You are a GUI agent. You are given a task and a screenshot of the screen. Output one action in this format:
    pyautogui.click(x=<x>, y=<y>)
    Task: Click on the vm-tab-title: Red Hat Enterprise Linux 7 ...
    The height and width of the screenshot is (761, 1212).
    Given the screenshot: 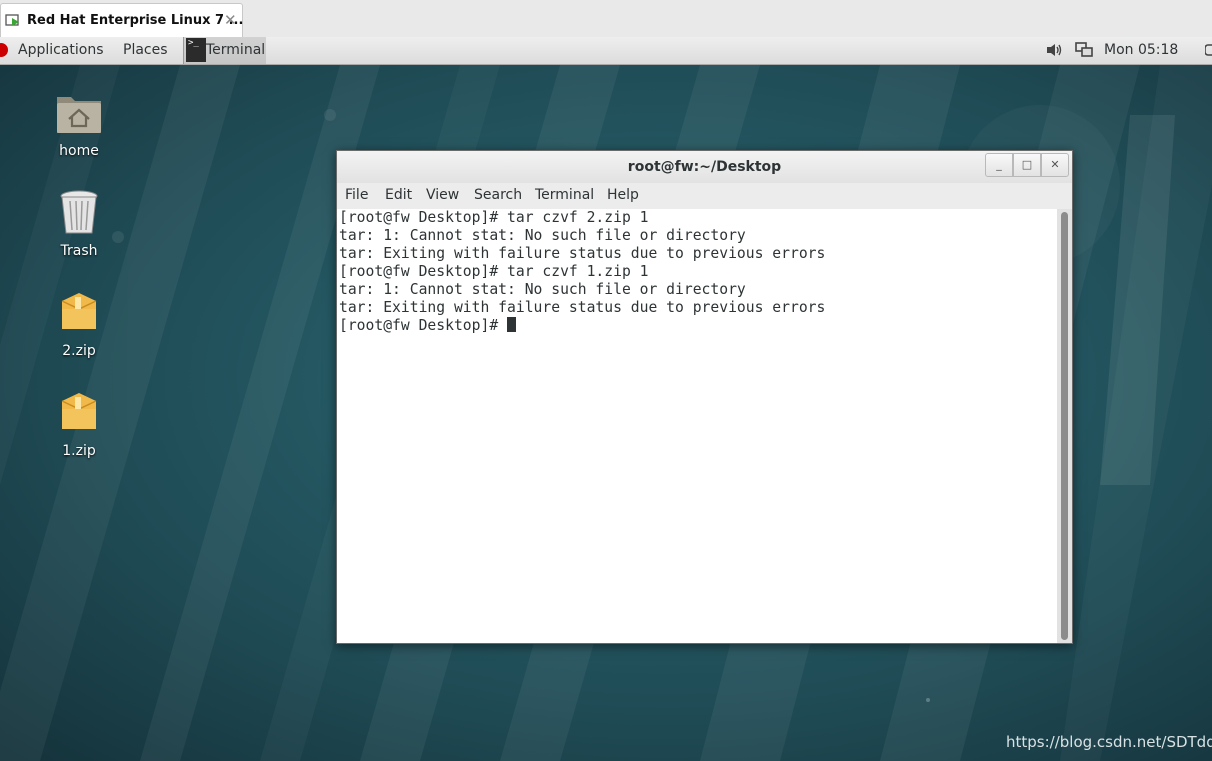 What is the action you would take?
    pyautogui.click(x=135, y=20)
    